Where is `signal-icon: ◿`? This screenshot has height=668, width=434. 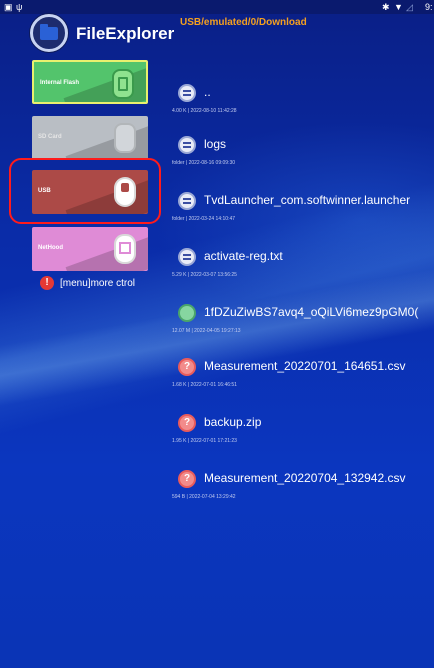 signal-icon: ◿ is located at coordinates (409, 7).